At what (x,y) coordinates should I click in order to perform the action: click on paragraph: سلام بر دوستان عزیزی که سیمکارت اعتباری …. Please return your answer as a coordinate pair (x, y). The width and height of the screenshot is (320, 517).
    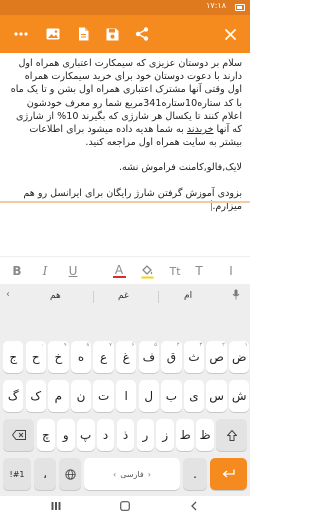
    Looking at the image, I should click on (126, 103).